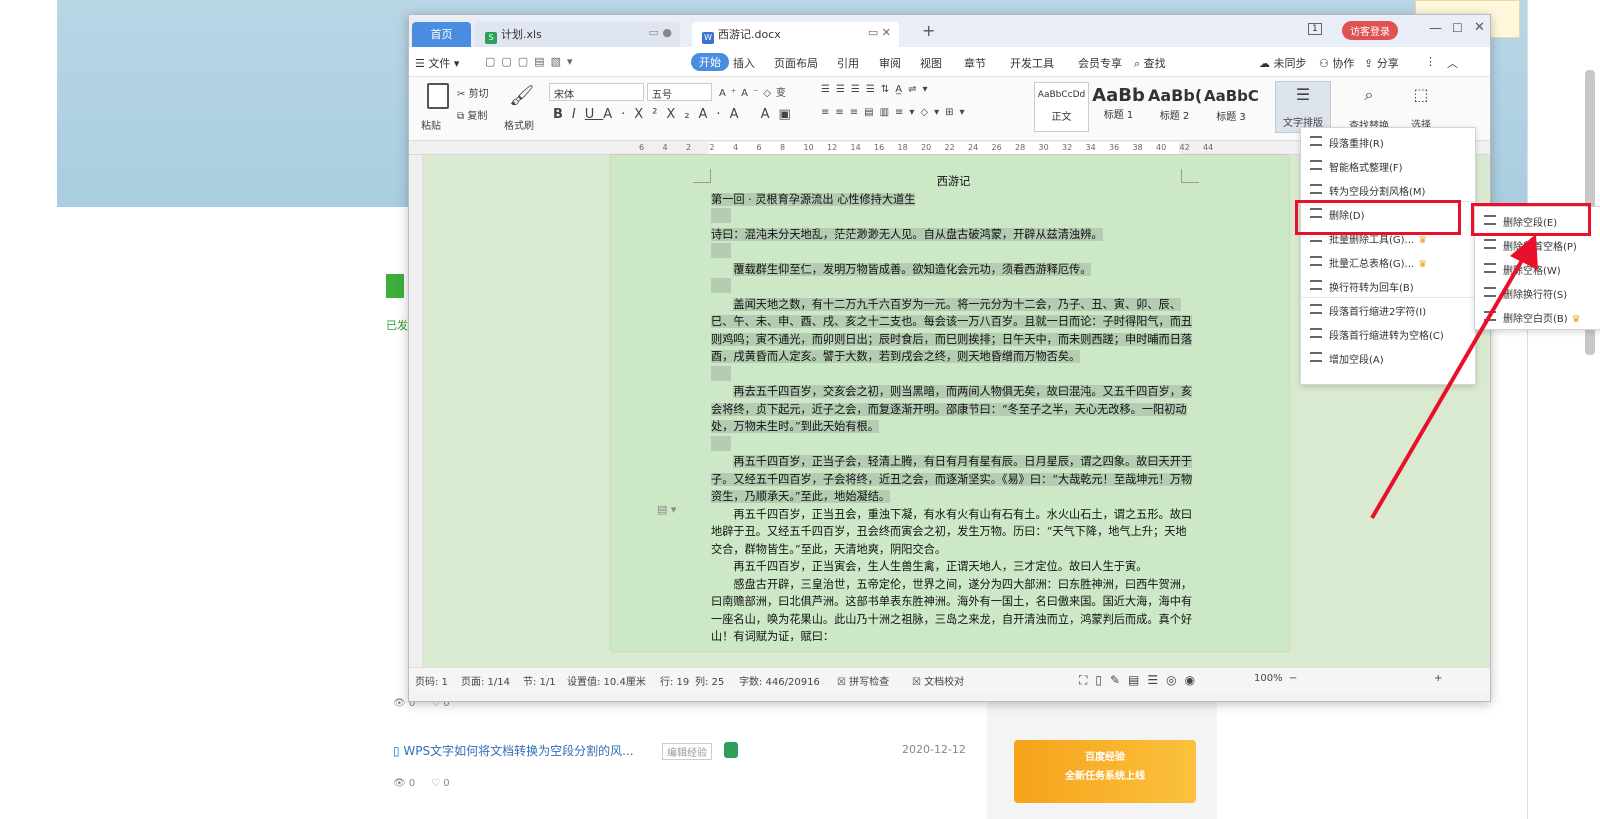  Describe the element at coordinates (928, 30) in the screenshot. I see `new-tab-button: +` at that location.